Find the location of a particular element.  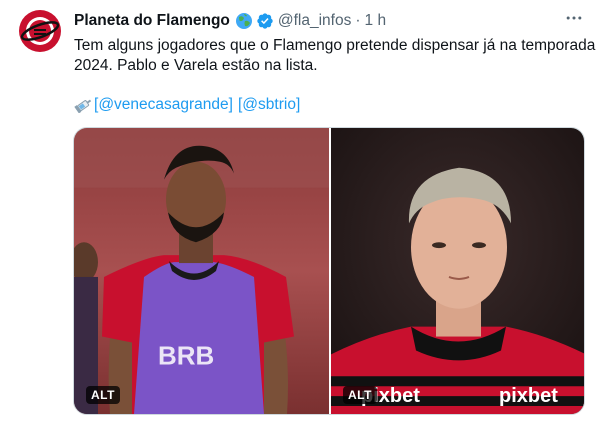

verified-badge-icon is located at coordinates (265, 21).